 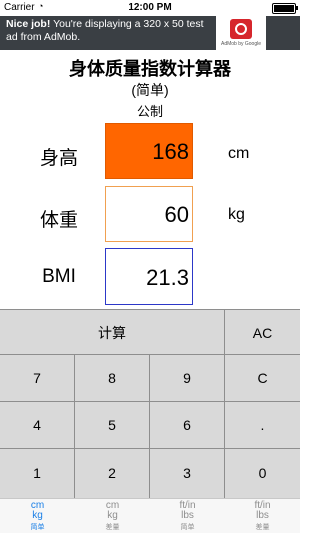 I want to click on unit-system-label: 公制, so click(x=149, y=111).